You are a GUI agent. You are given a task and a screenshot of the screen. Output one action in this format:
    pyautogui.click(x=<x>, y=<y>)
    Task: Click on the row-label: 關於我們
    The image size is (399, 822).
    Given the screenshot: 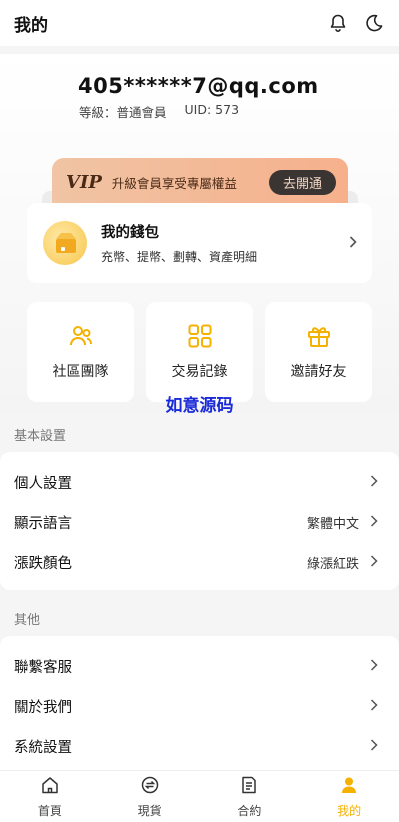 What is the action you would take?
    pyautogui.click(x=43, y=707)
    